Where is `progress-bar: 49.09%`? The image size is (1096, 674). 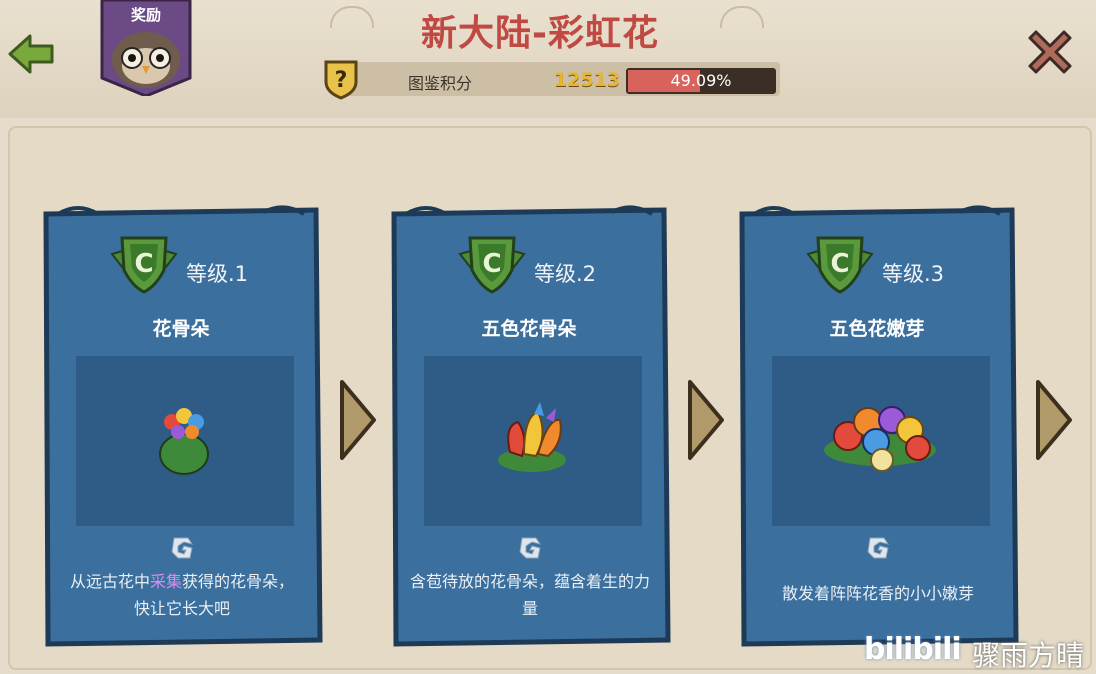 progress-bar: 49.09% is located at coordinates (701, 81).